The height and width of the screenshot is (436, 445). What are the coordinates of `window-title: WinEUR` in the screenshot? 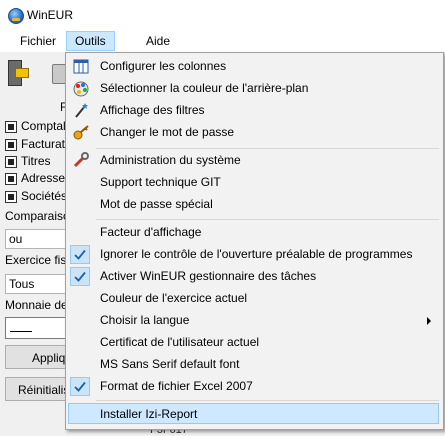 It's located at (50, 15).